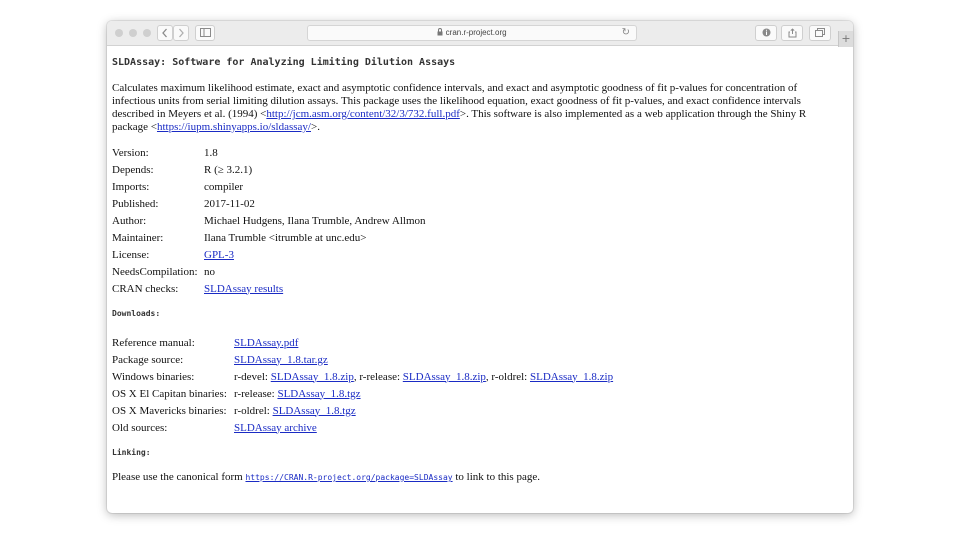  I want to click on address-bar: cran.r-project.org ↻, so click(472, 33).